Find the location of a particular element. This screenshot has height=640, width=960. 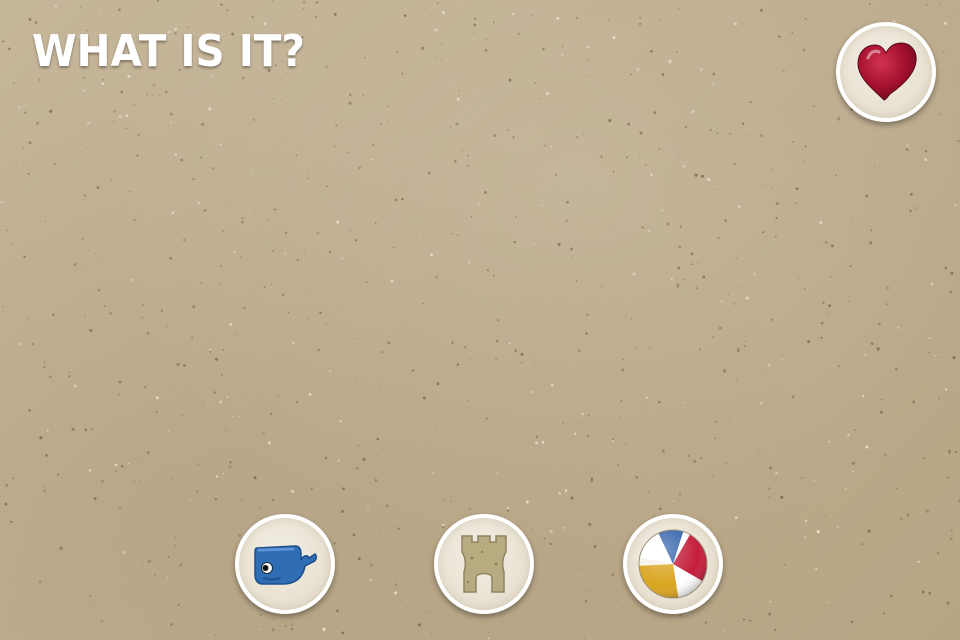

choice-beach-ball-button is located at coordinates (673, 564).